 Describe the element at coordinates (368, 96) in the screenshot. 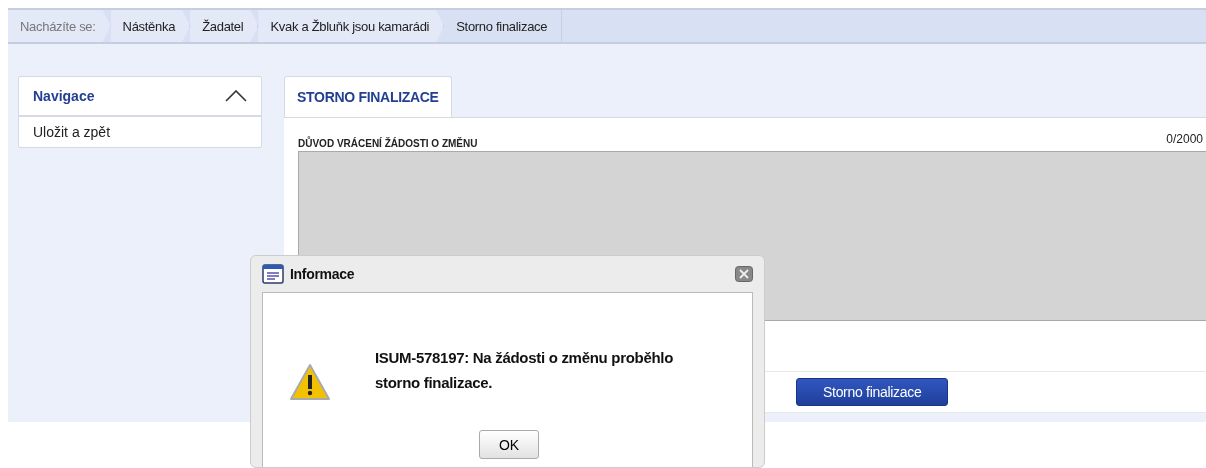

I see `tab: STORNO FINALIZACE` at that location.